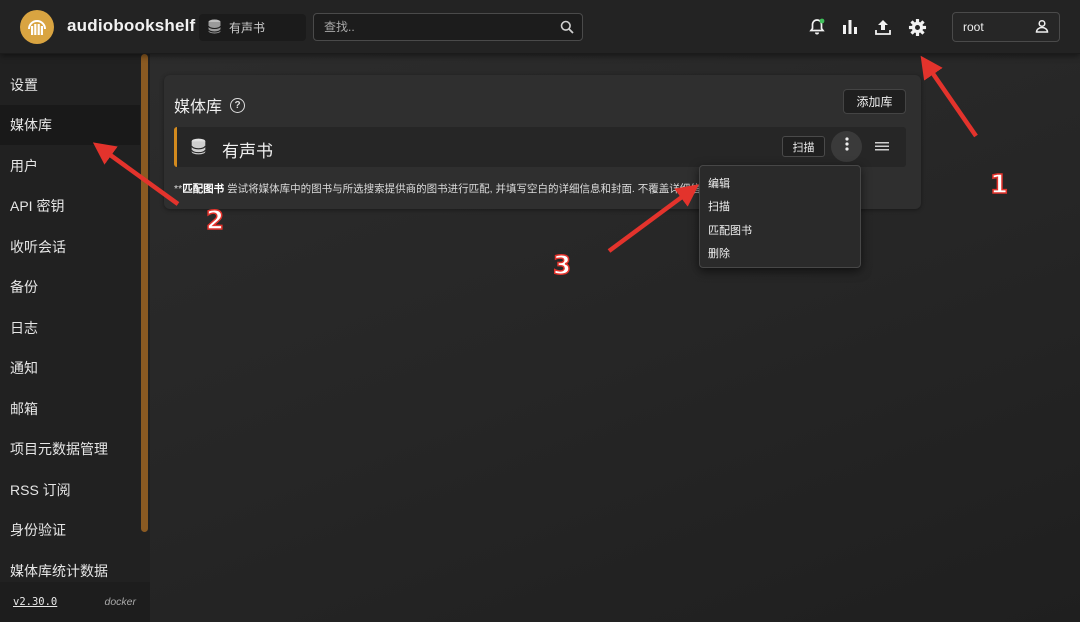  Describe the element at coordinates (38, 530) in the screenshot. I see `sidebar-item-label: 身份验证` at that location.